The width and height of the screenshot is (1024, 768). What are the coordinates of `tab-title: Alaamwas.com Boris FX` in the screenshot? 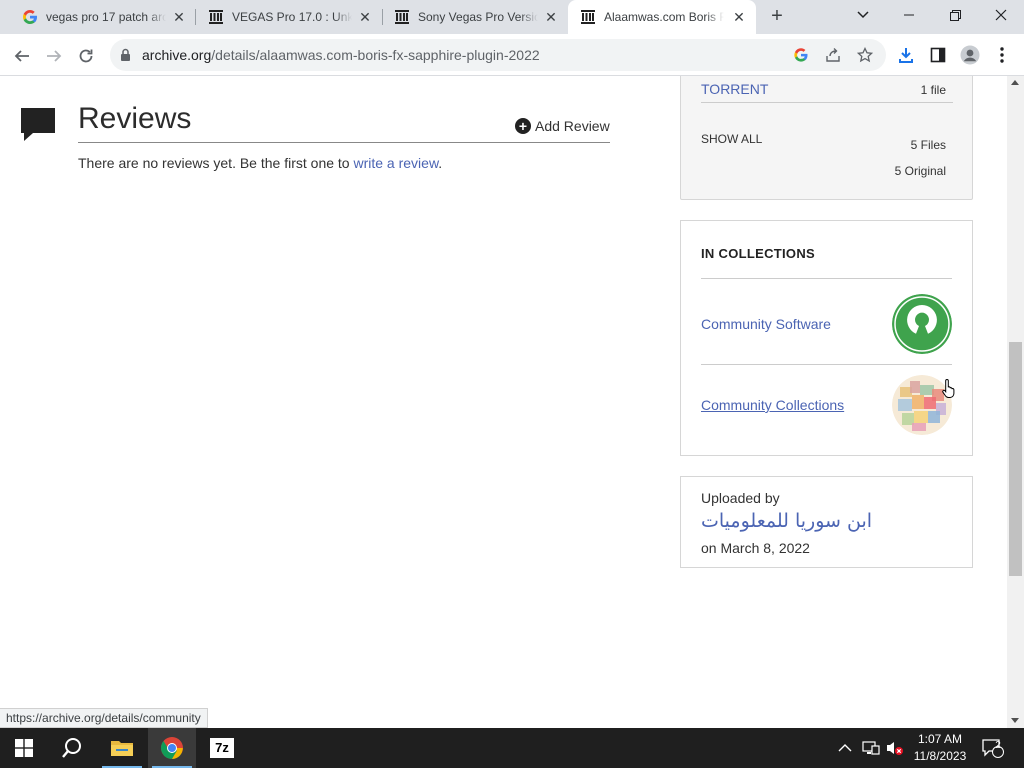 It's located at (664, 17).